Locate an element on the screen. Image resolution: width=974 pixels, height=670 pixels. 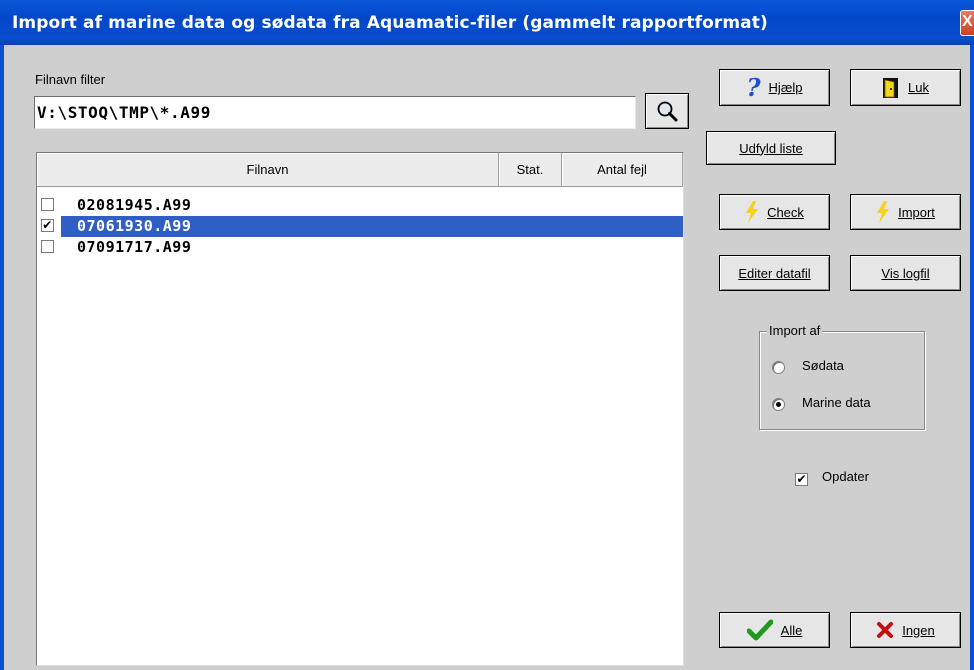
radio-sodata is located at coordinates (778, 367).